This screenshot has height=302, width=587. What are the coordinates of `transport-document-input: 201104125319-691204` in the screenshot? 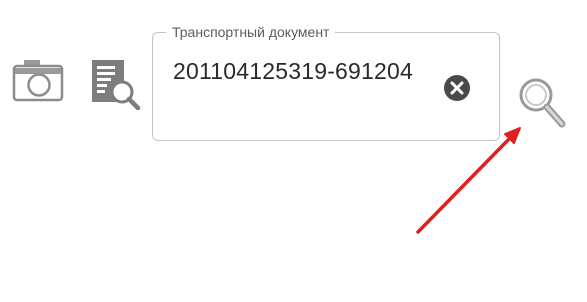 It's located at (300, 71).